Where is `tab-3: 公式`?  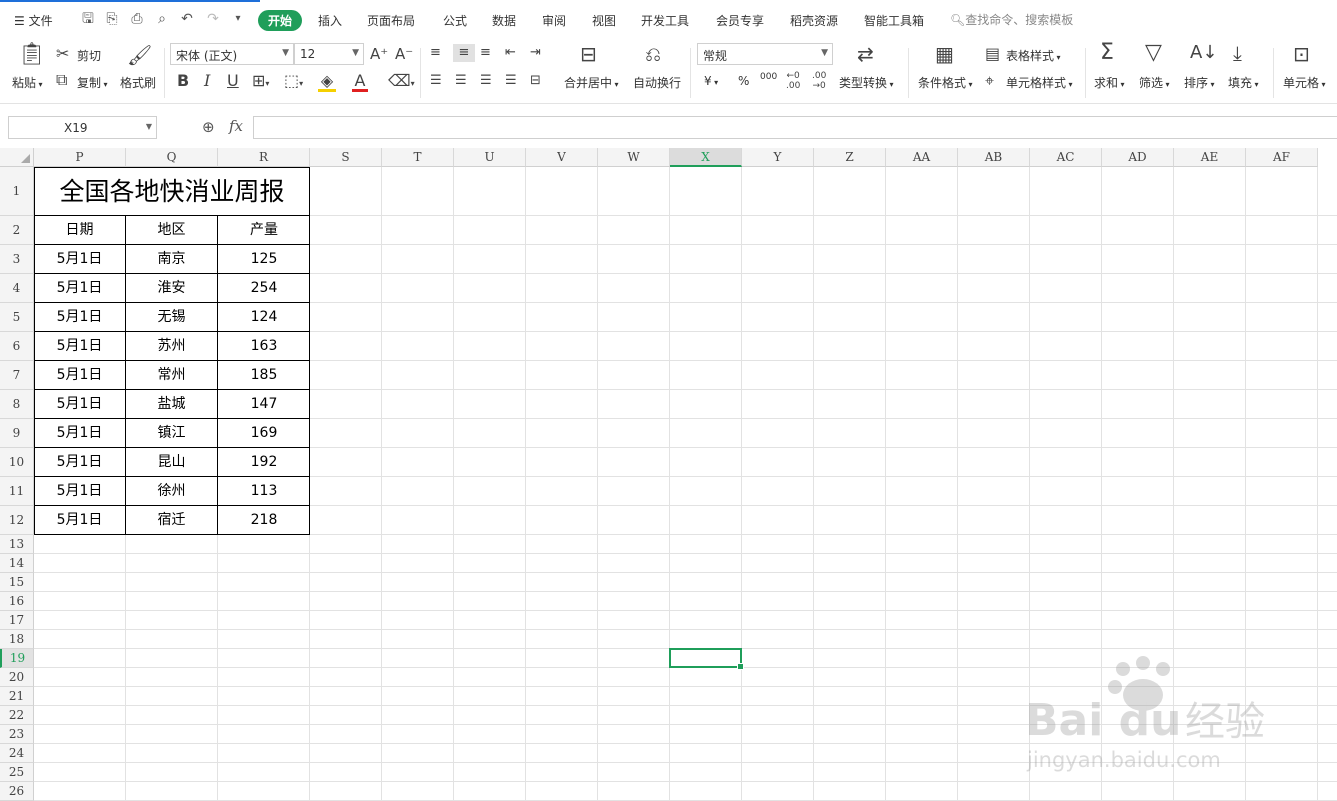
tab-3: 公式 is located at coordinates (455, 20).